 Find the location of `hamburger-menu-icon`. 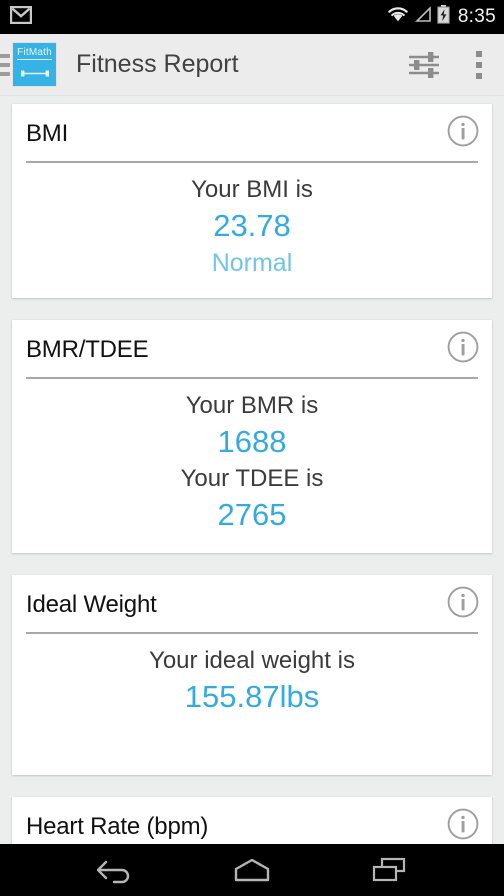

hamburger-menu-icon is located at coordinates (5, 64).